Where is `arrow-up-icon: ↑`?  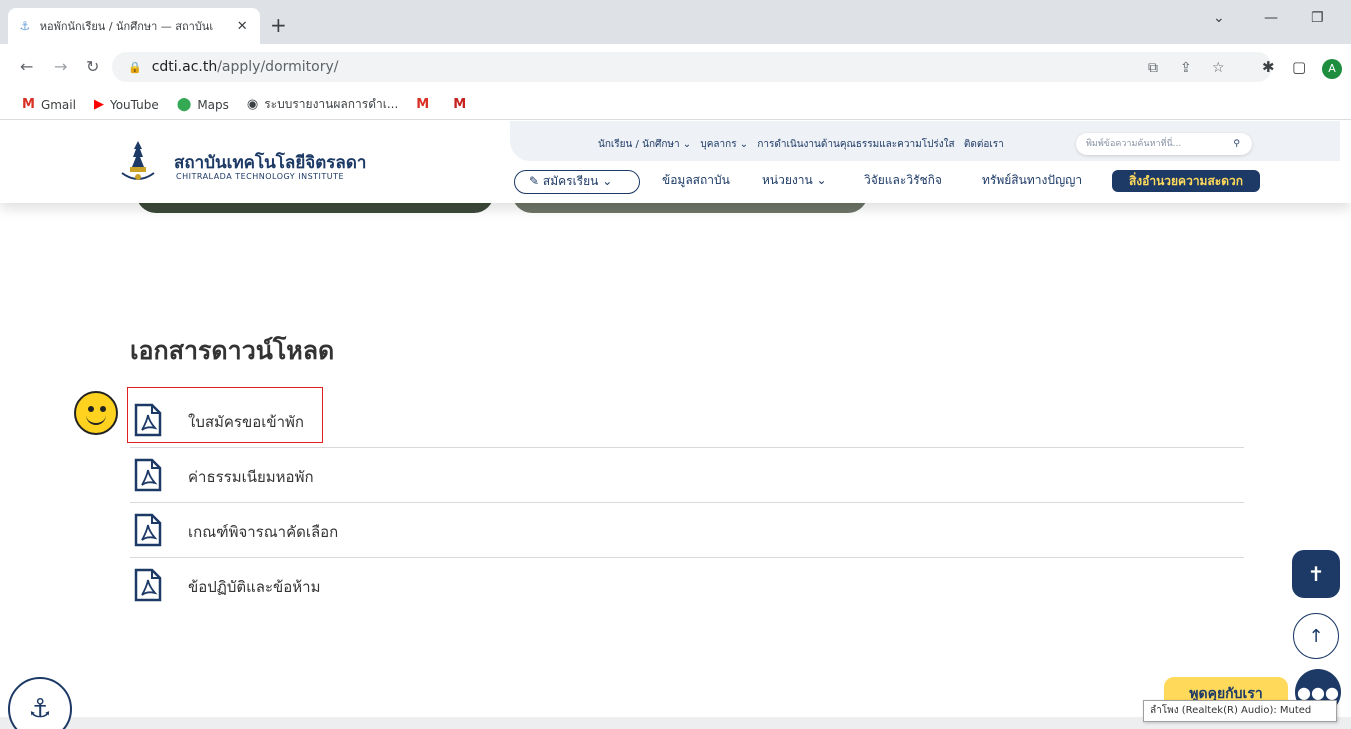
arrow-up-icon: ↑ is located at coordinates (1316, 636).